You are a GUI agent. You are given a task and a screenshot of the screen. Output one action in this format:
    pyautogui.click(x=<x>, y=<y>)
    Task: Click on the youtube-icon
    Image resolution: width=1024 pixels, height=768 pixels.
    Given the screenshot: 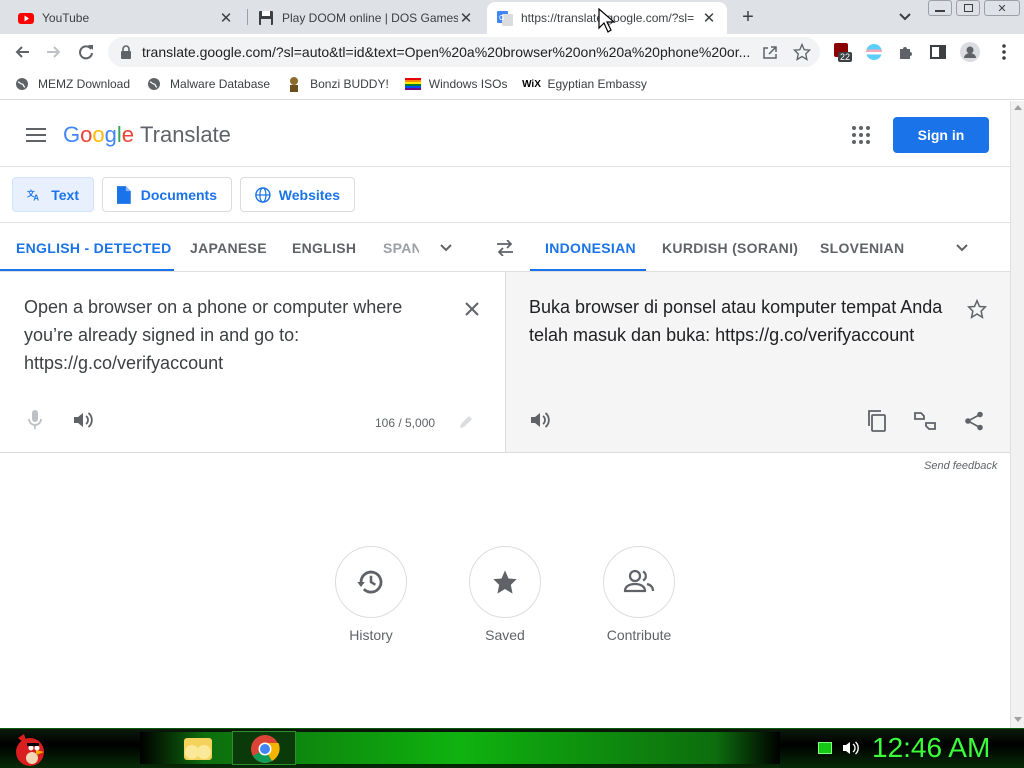 What is the action you would take?
    pyautogui.click(x=26, y=18)
    